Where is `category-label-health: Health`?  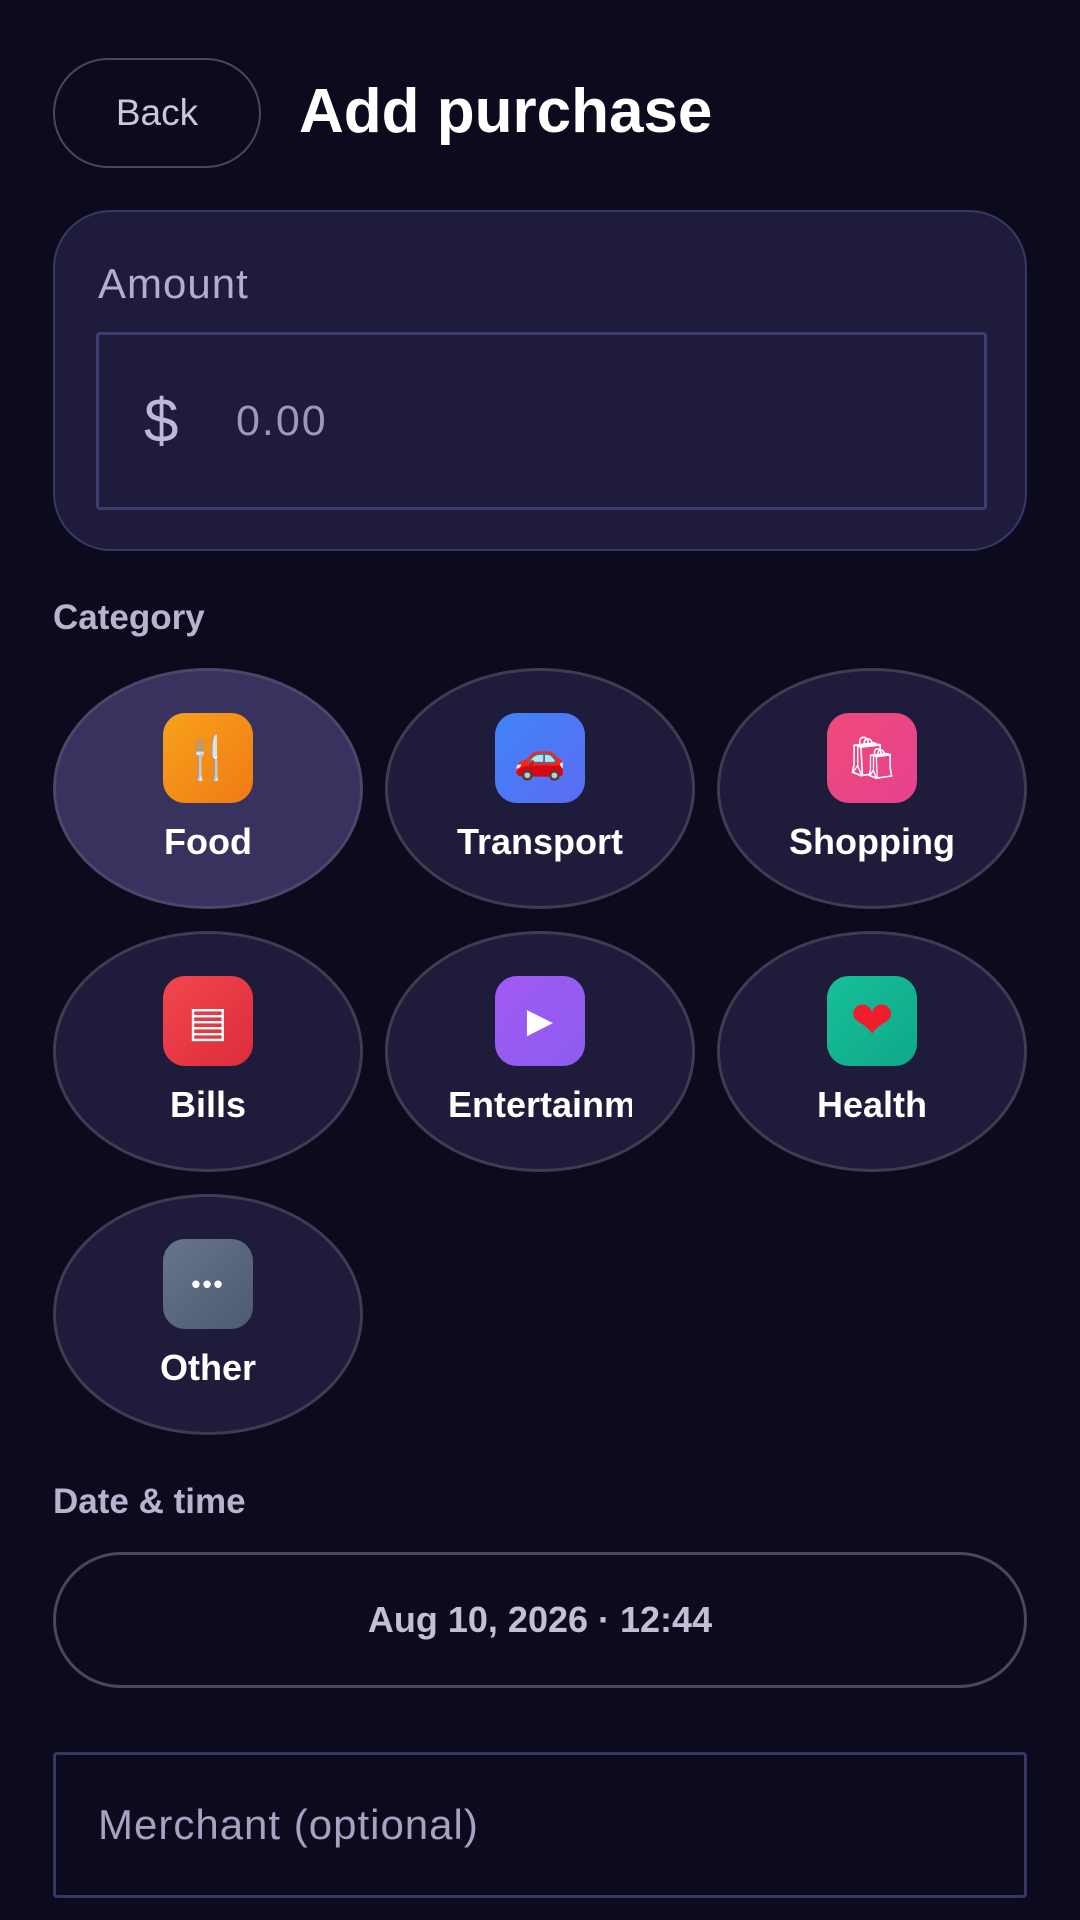
category-label-health: Health is located at coordinates (872, 1104).